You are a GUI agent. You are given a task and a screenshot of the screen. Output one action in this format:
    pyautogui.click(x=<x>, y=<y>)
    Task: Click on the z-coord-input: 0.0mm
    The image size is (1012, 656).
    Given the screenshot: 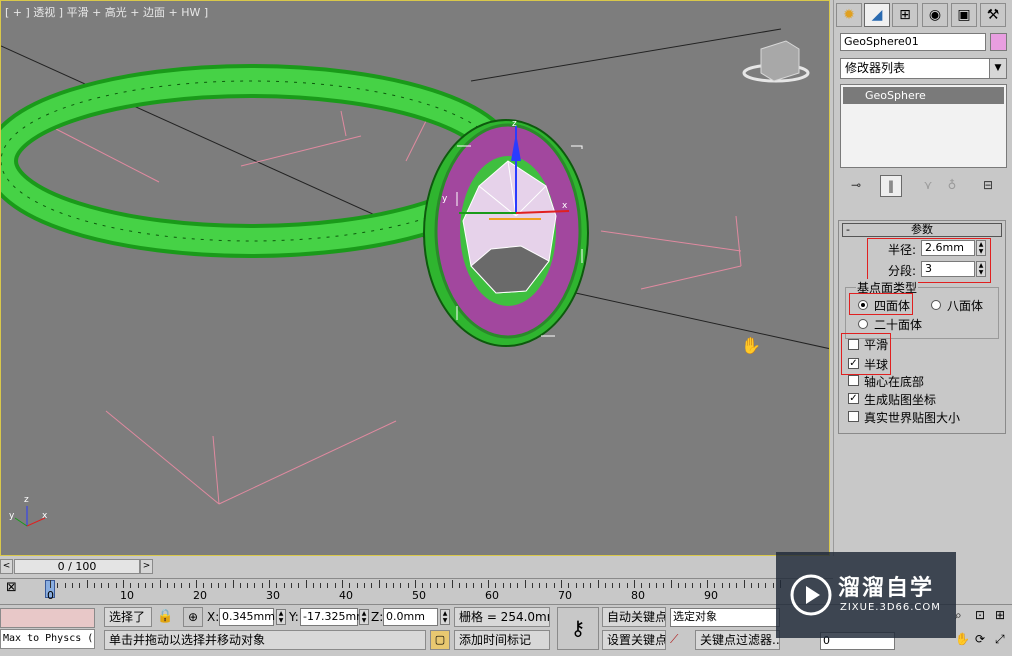 What is the action you would take?
    pyautogui.click(x=410, y=617)
    